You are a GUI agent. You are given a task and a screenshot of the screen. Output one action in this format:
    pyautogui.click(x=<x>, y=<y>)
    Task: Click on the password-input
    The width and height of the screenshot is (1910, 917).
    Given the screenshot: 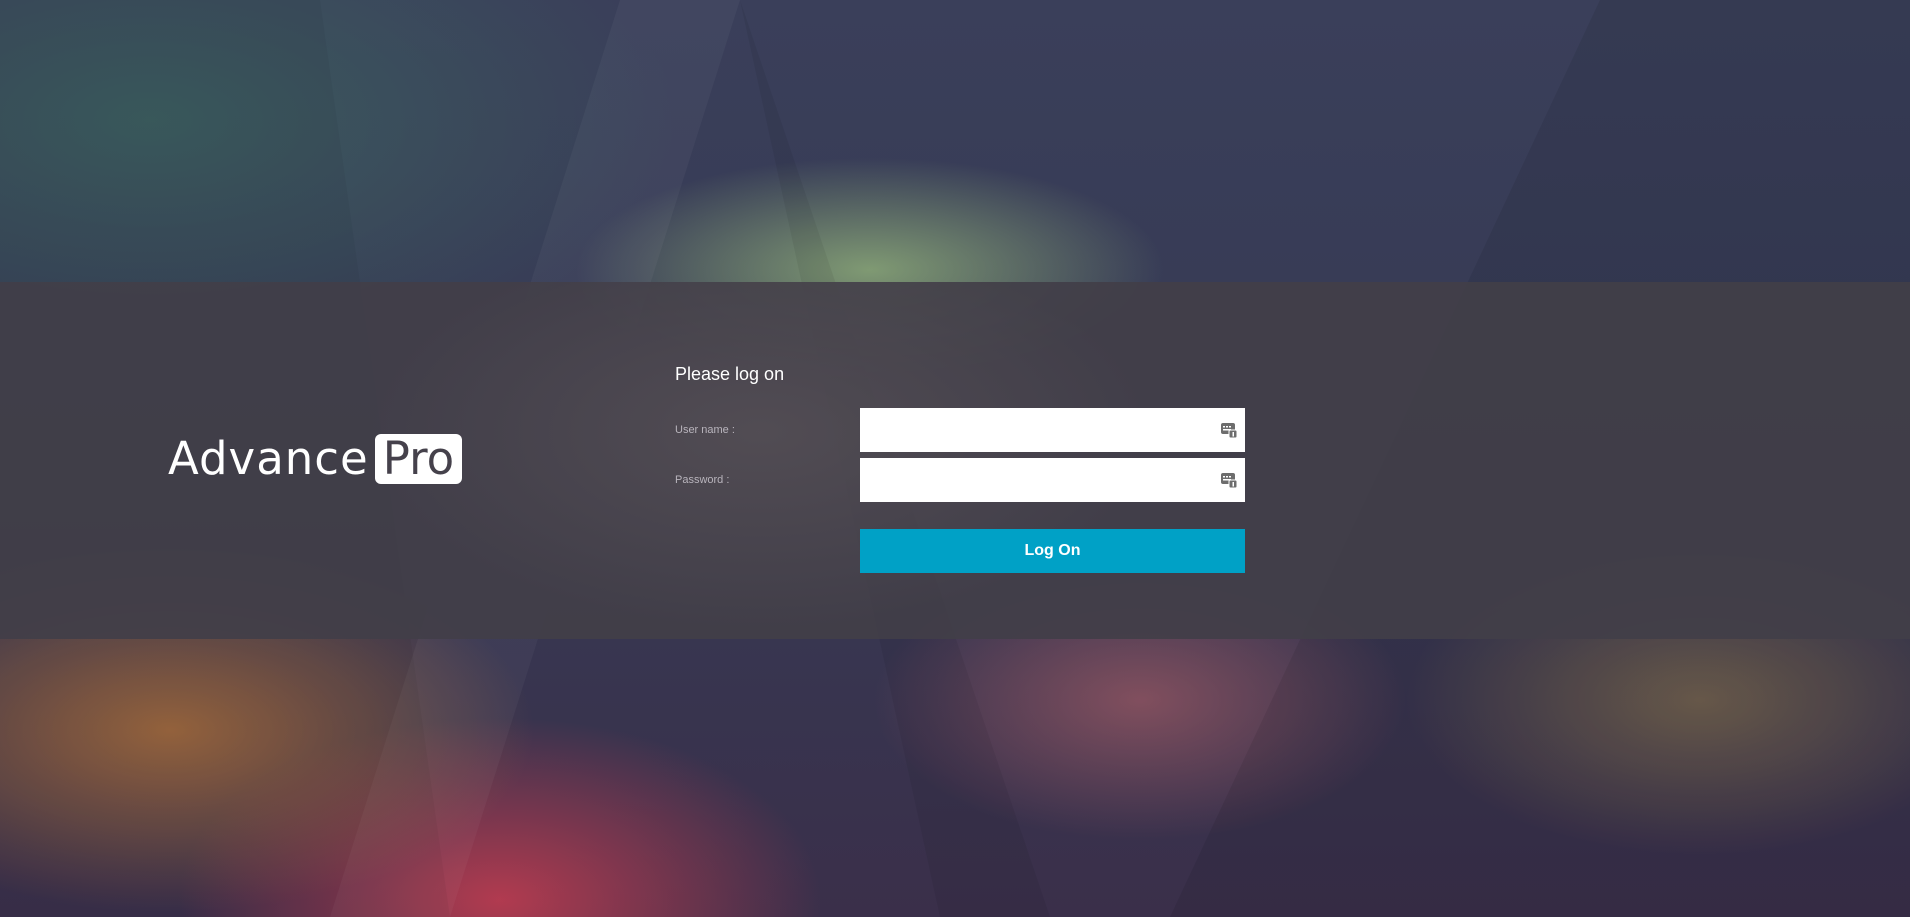 What is the action you would take?
    pyautogui.click(x=1030, y=480)
    